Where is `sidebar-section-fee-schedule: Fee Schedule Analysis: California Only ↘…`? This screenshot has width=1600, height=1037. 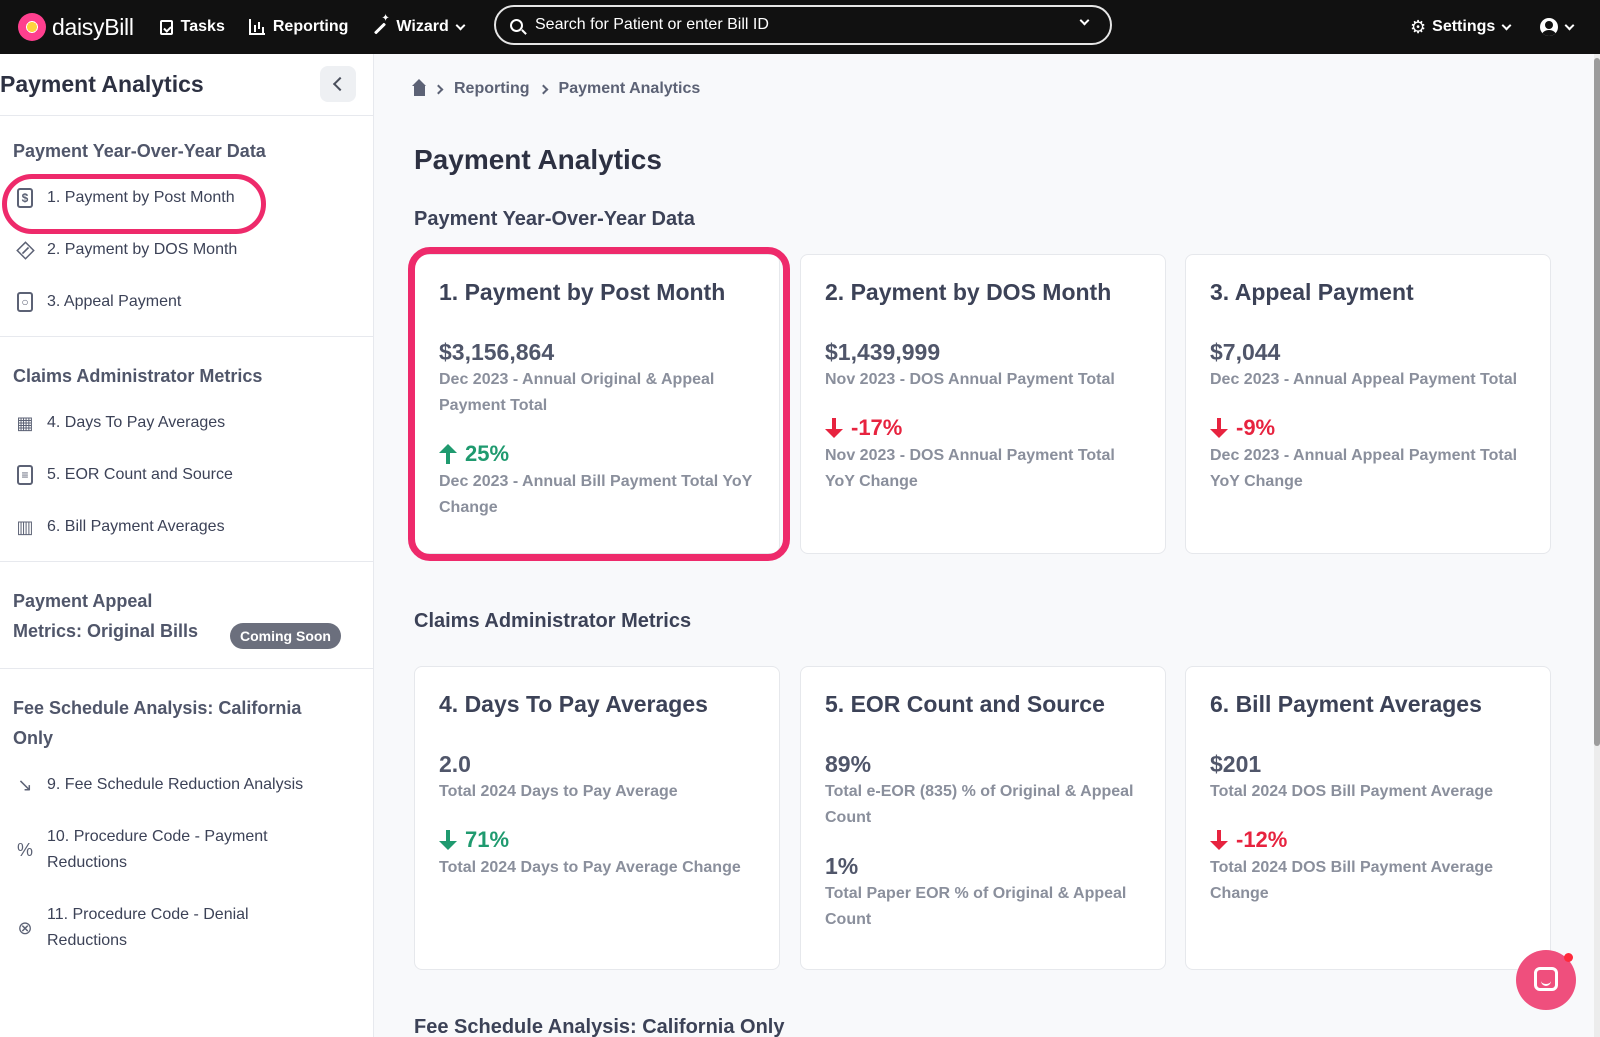
sidebar-section-fee-schedule: Fee Schedule Analysis: California Only ↘… is located at coordinates (186, 823).